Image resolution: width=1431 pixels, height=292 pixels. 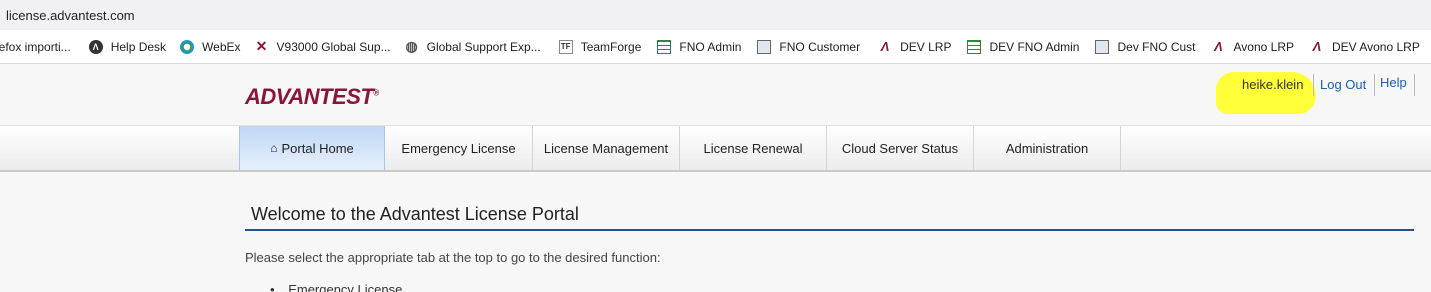 What do you see at coordinates (274, 148) in the screenshot?
I see `home-icon: ⌂` at bounding box center [274, 148].